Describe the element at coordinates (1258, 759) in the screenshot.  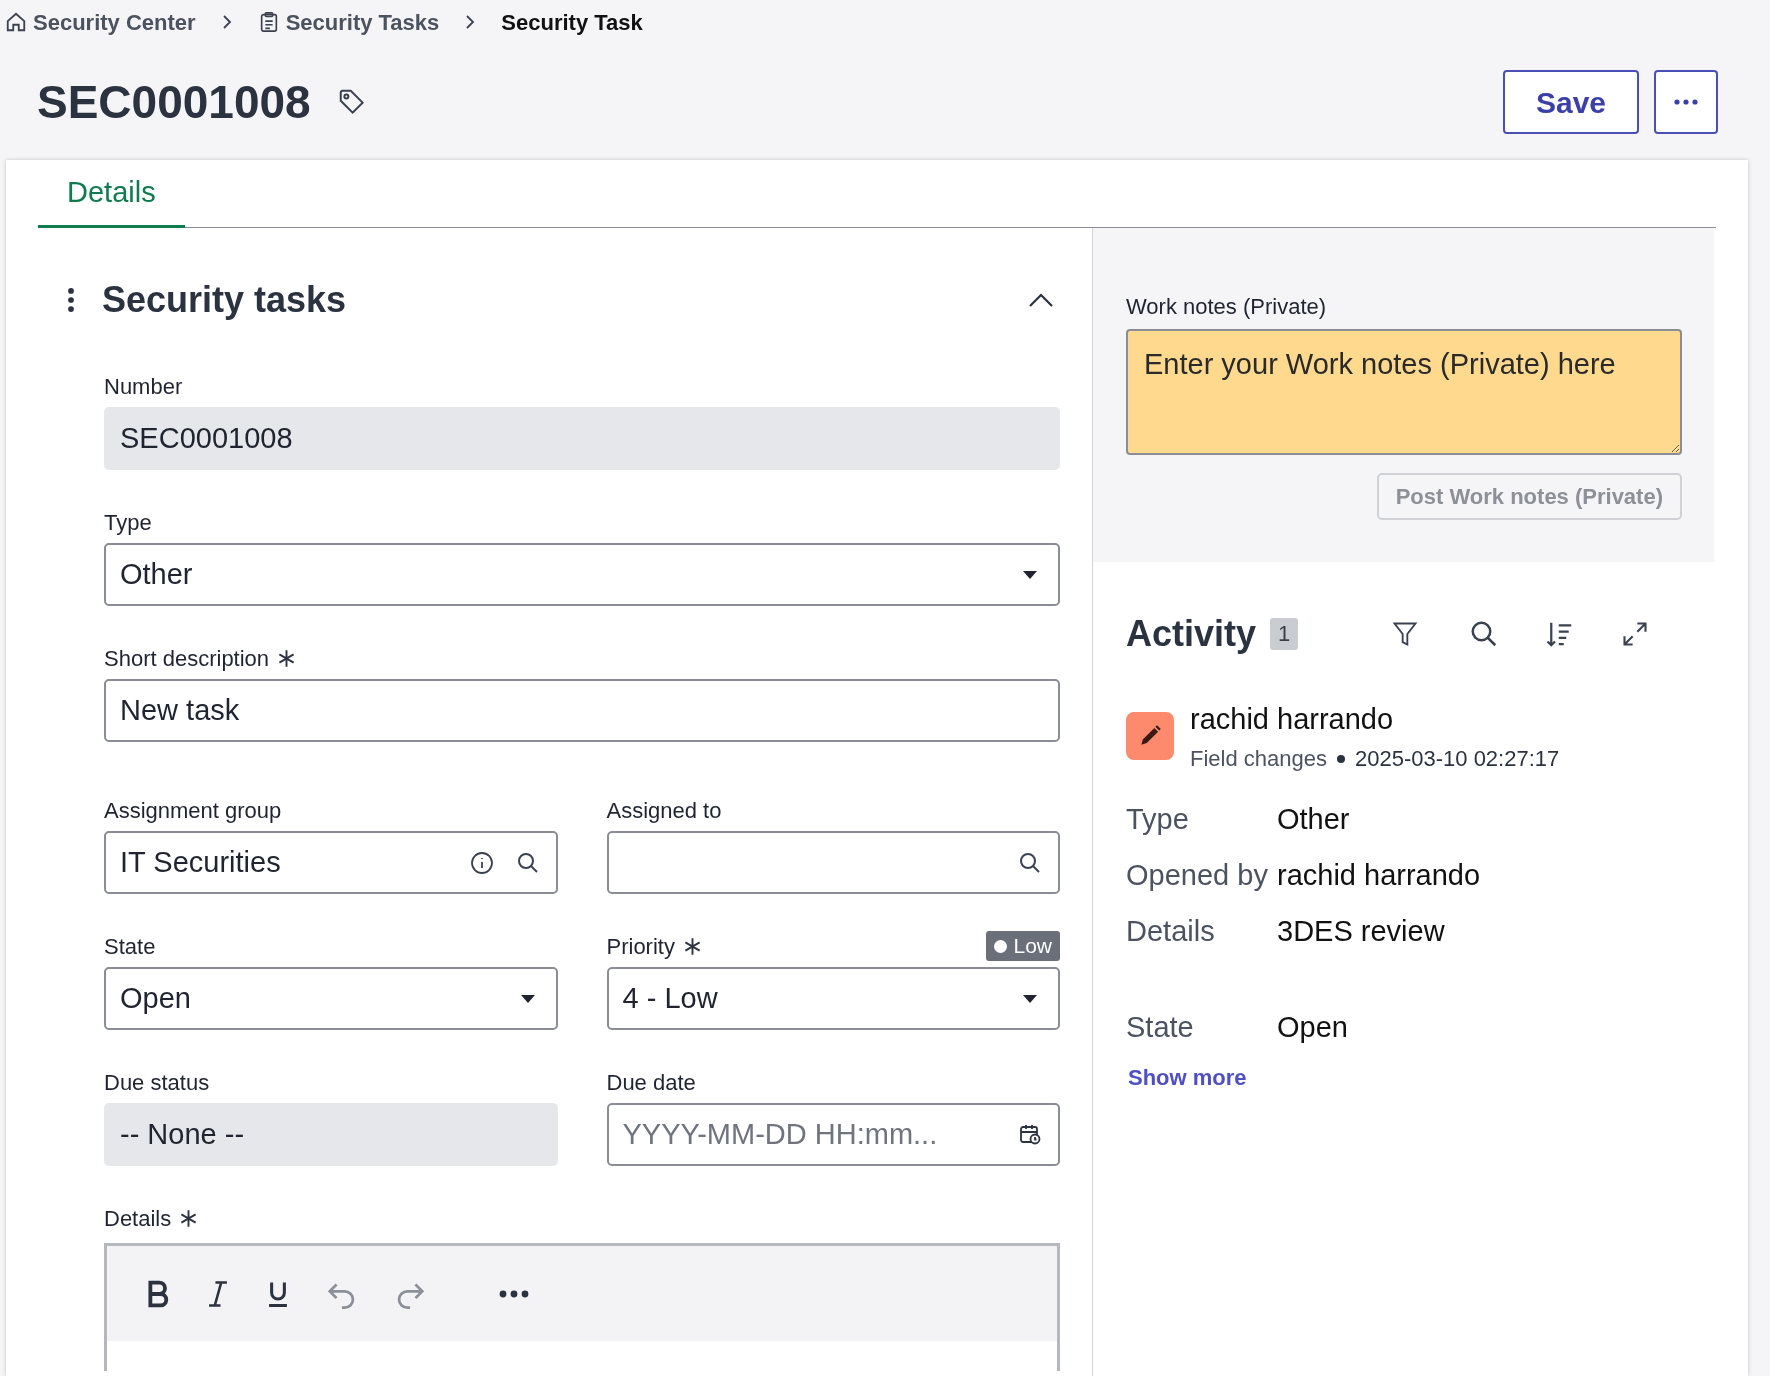
I see `activity-type: Field changes` at that location.